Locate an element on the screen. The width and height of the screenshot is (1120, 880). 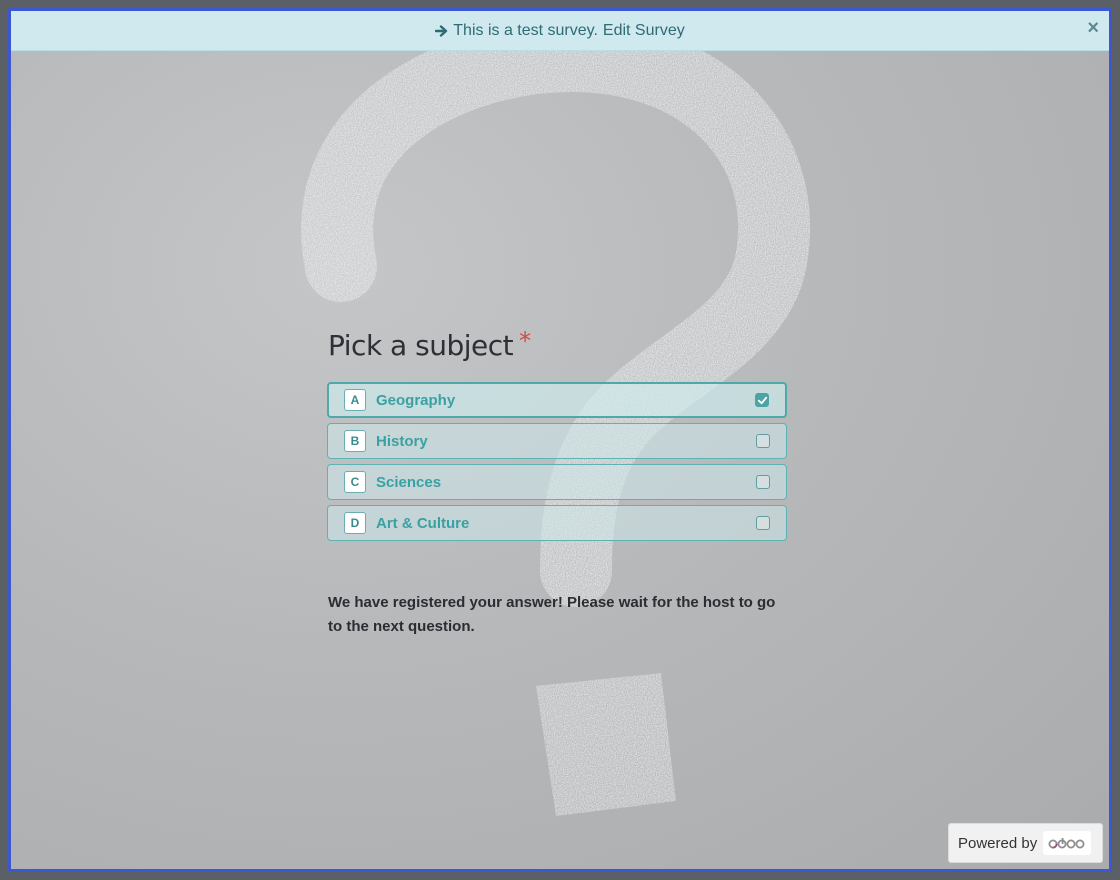
close-icon: × is located at coordinates (1093, 28).